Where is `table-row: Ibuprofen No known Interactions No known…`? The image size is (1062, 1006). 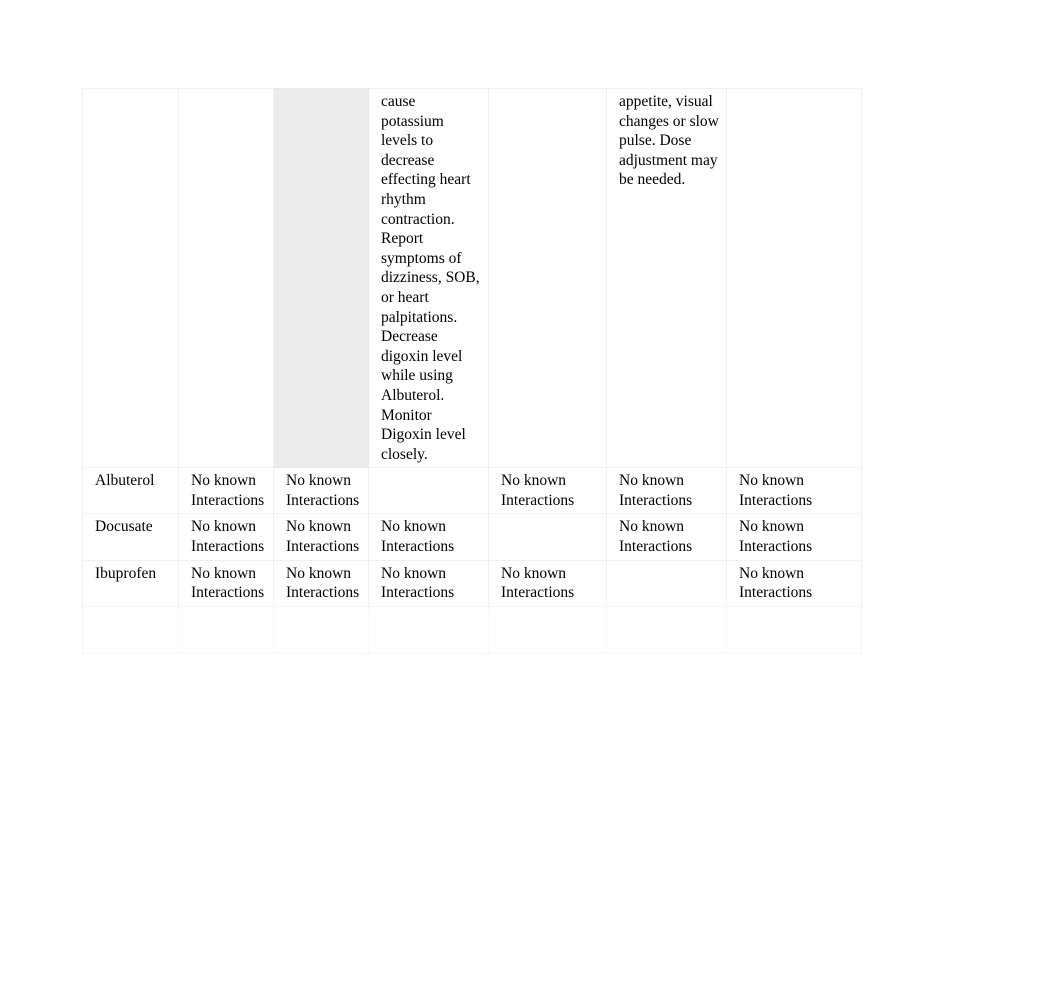
table-row: Ibuprofen No known Interactions No known… is located at coordinates (472, 583).